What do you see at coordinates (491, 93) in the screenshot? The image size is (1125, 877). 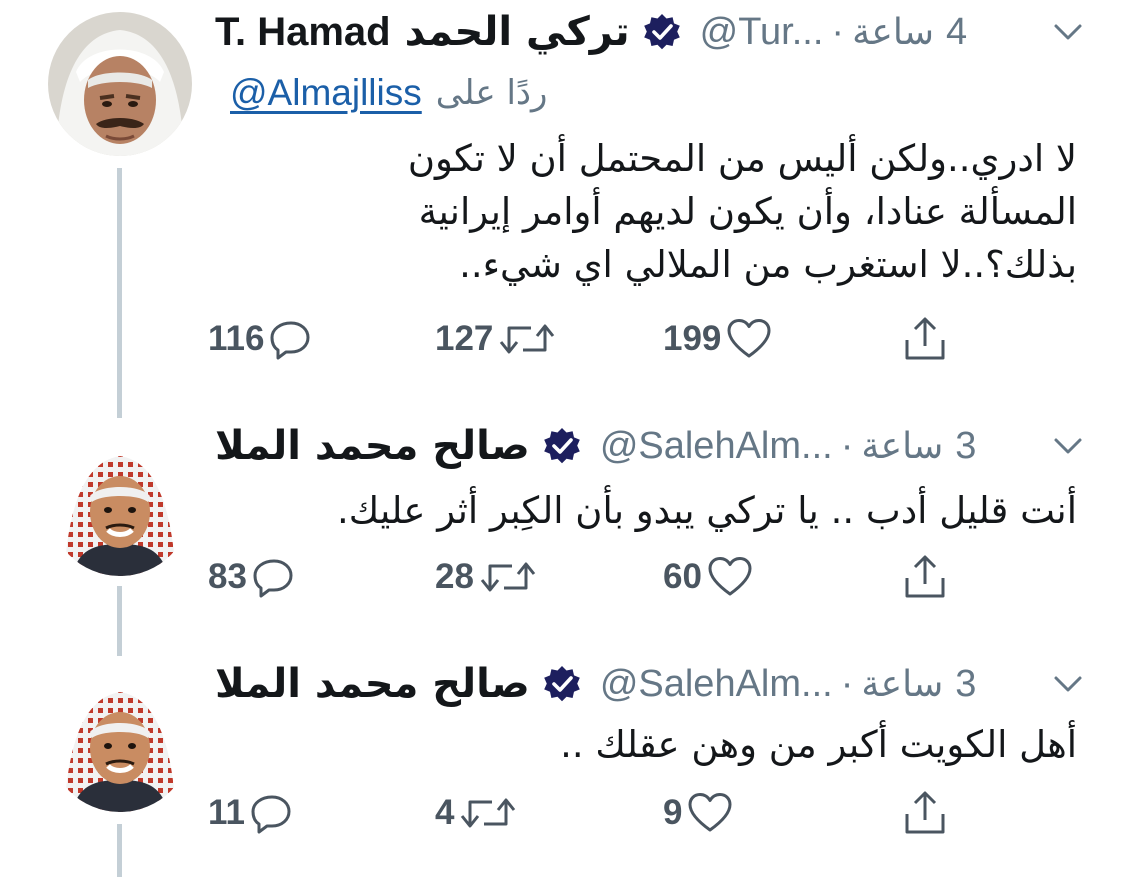 I see `reply-to-label: ردًا على` at bounding box center [491, 93].